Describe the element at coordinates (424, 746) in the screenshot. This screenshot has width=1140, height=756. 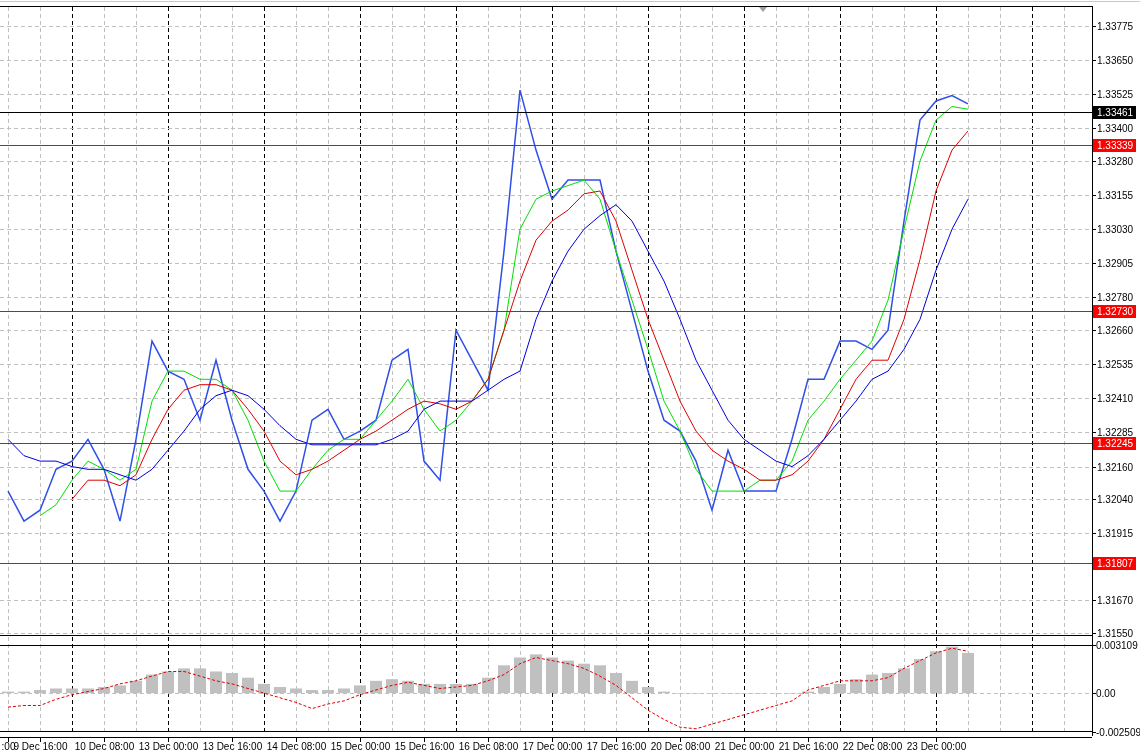
I see `axis-label: 15 Dec 16:00` at that location.